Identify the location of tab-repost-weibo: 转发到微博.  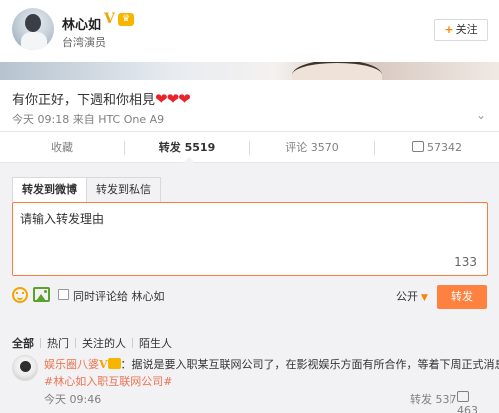
(49, 190).